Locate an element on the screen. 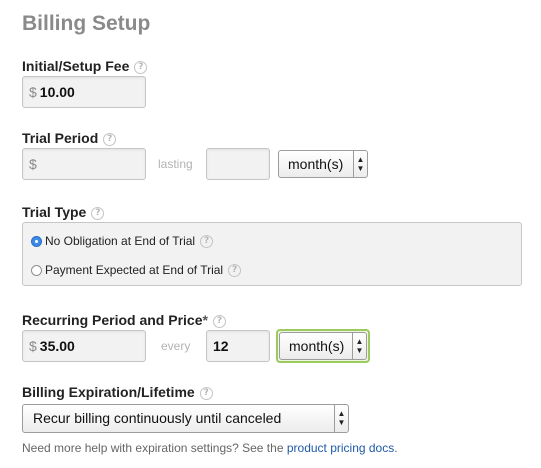 The image size is (541, 468). radio-no-obligation: No Obligation at End of Trial? is located at coordinates (122, 241).